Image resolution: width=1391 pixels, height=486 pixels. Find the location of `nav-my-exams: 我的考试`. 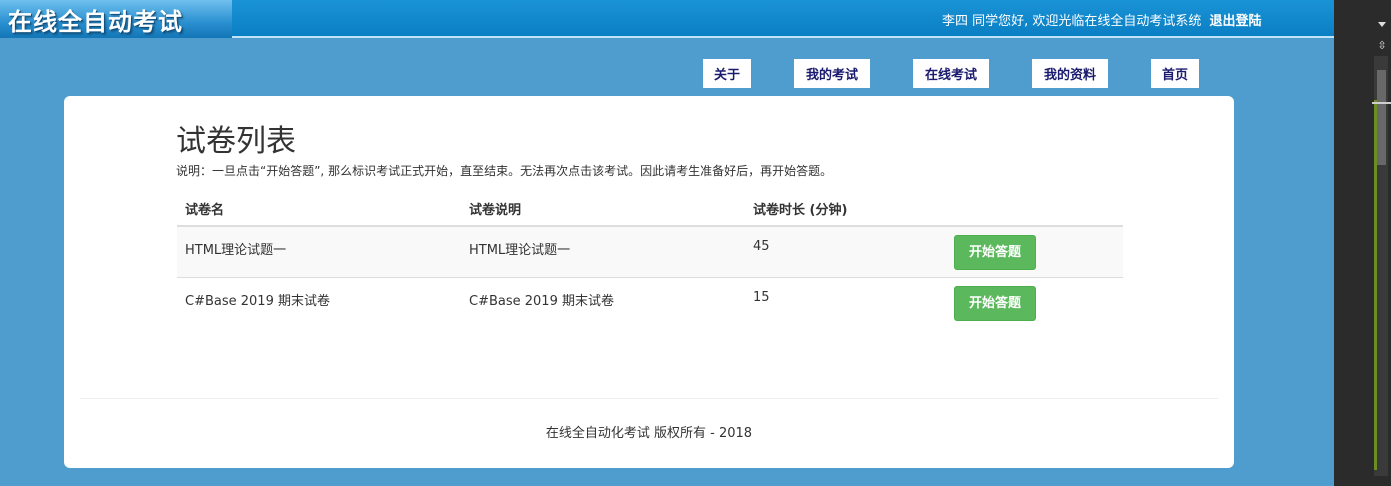

nav-my-exams: 我的考试 is located at coordinates (832, 73).